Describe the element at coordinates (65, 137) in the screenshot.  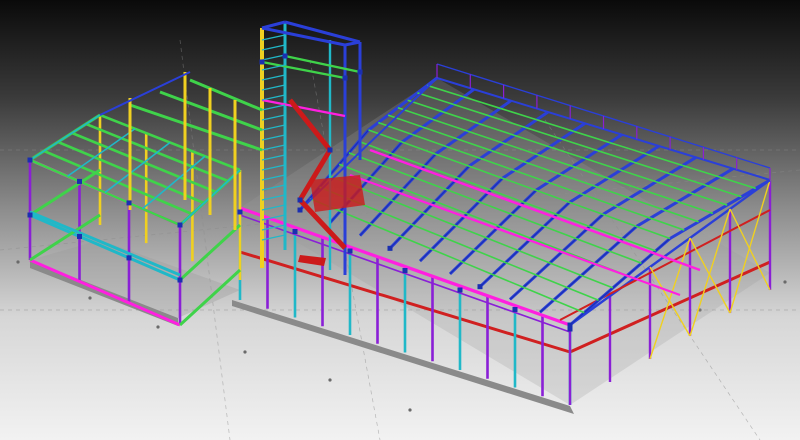
I see `office-roof-beam` at that location.